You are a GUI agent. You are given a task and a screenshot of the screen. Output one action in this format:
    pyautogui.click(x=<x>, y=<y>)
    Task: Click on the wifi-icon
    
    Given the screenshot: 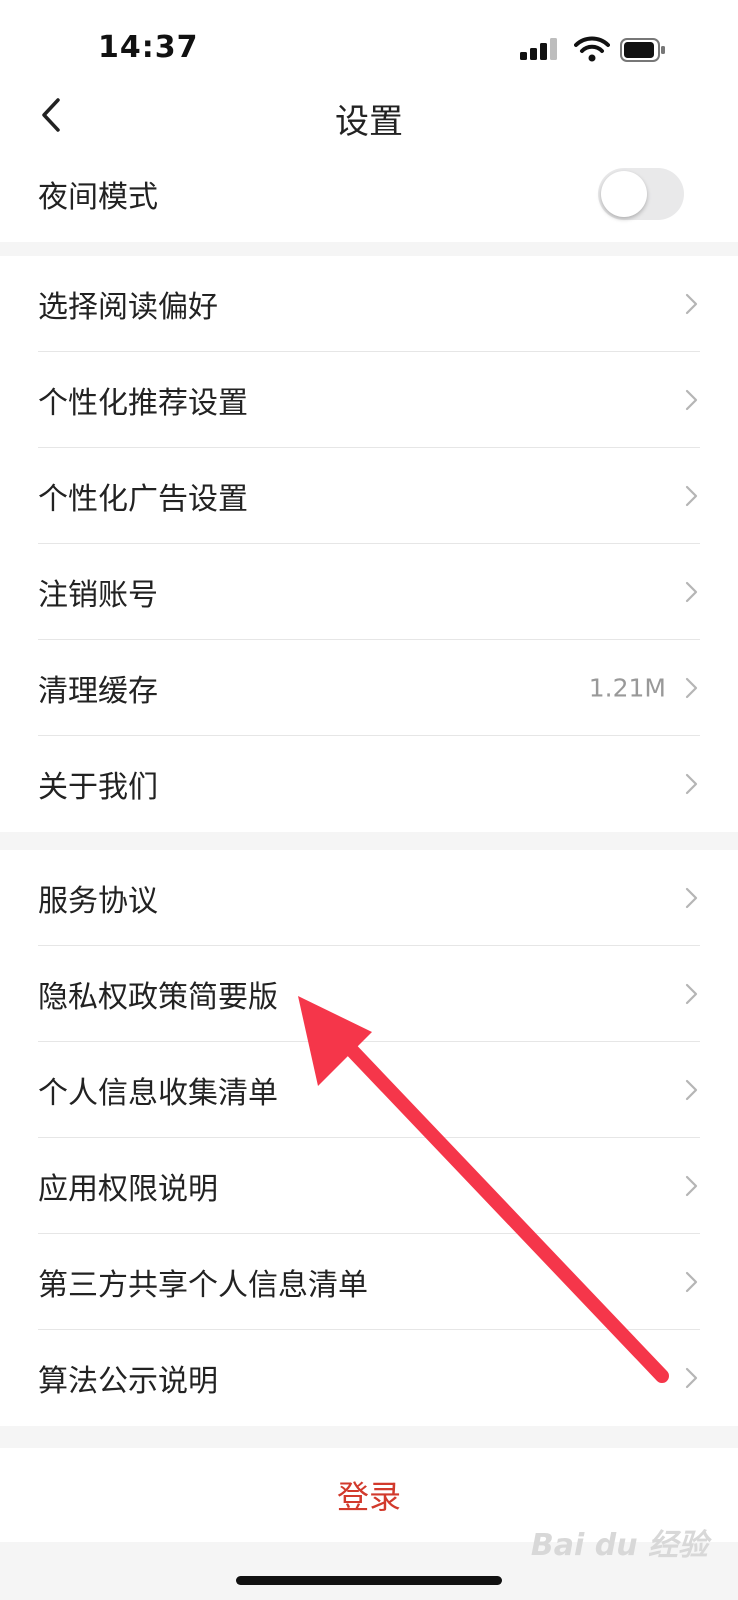 What is the action you would take?
    pyautogui.click(x=592, y=49)
    